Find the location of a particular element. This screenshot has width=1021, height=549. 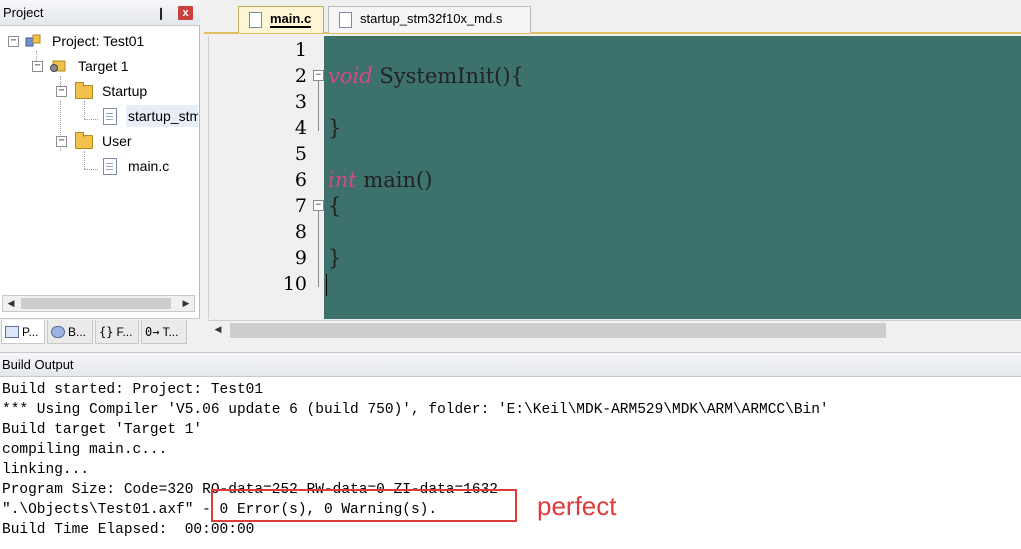

tab-startup-s: startup_stm32f10x_md.s is located at coordinates (429, 19).